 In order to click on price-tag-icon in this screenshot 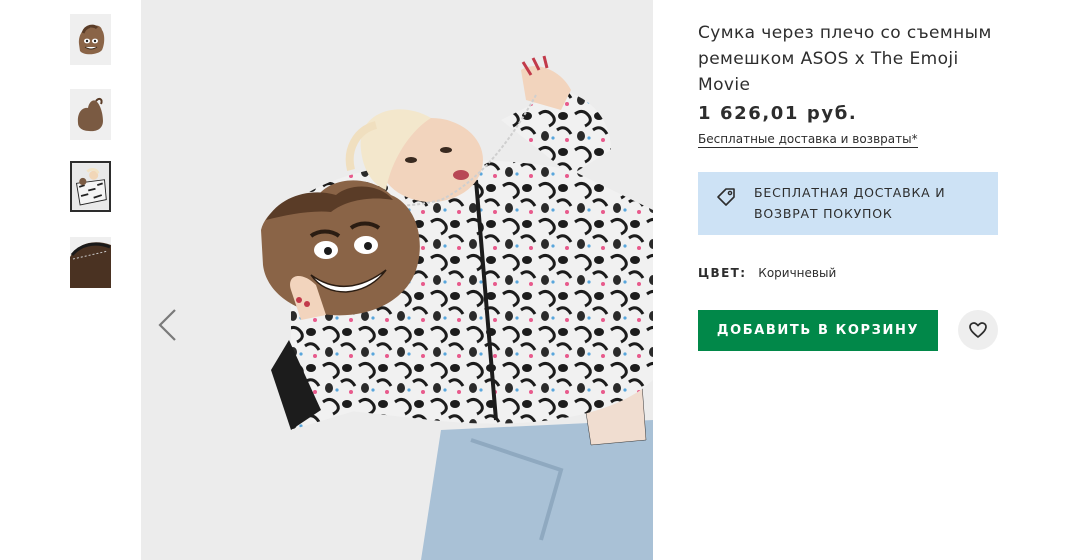, I will do `click(726, 197)`.